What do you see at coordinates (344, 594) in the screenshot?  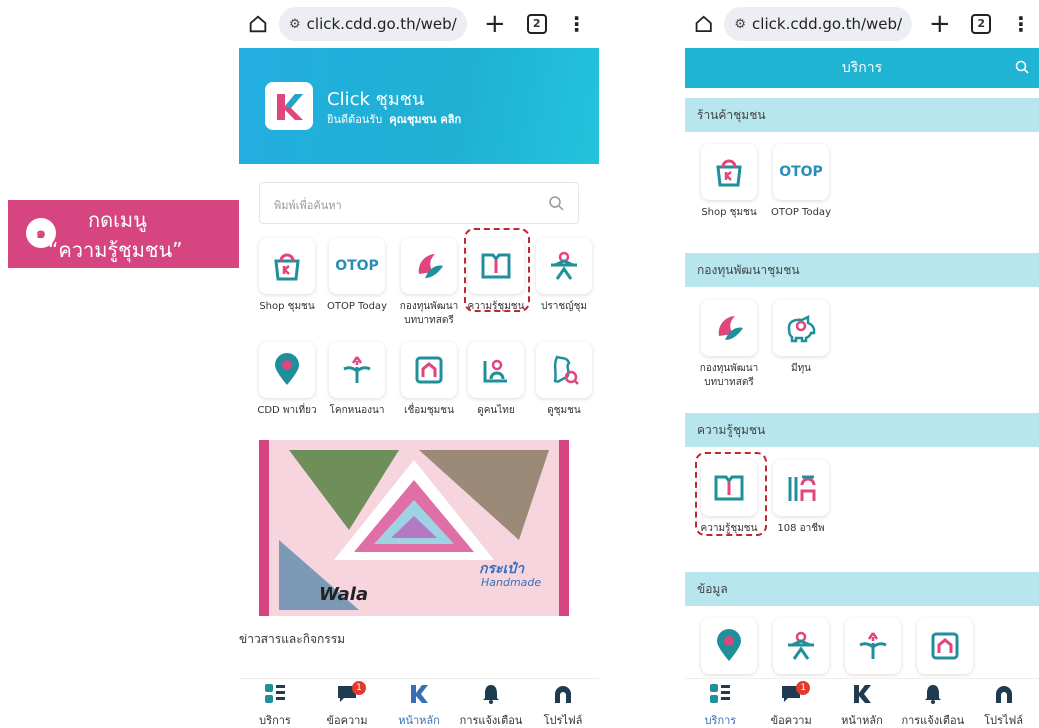 I see `banner-brand: Wala` at bounding box center [344, 594].